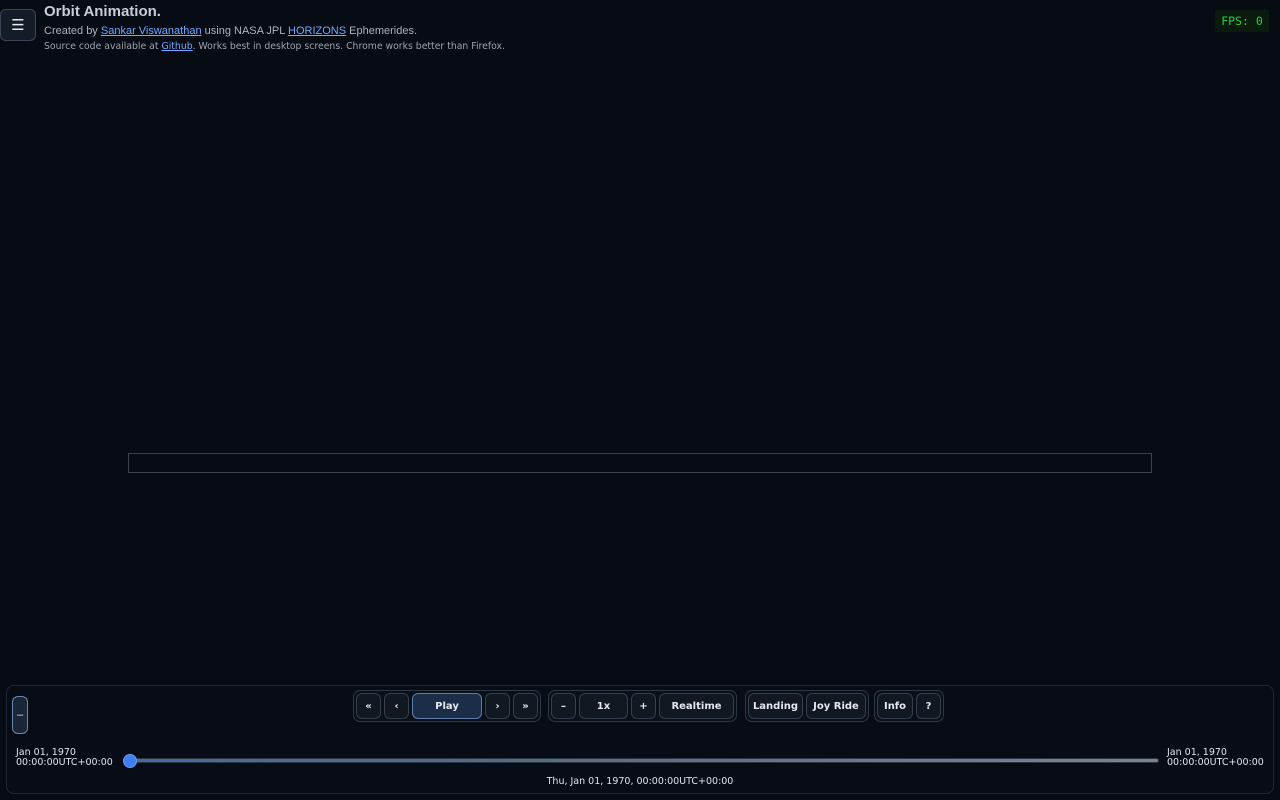 The height and width of the screenshot is (800, 1280). Describe the element at coordinates (895, 706) in the screenshot. I see `info-button: Info` at that location.